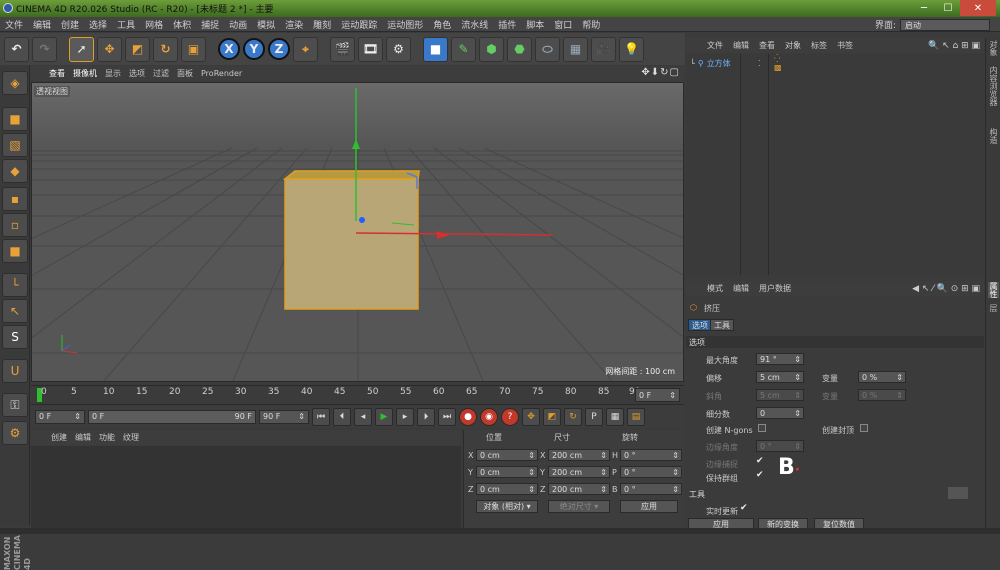 Image resolution: width=1000 pixels, height=570 pixels. What do you see at coordinates (238, 24) in the screenshot?
I see `menu-animate: 动画` at bounding box center [238, 24].